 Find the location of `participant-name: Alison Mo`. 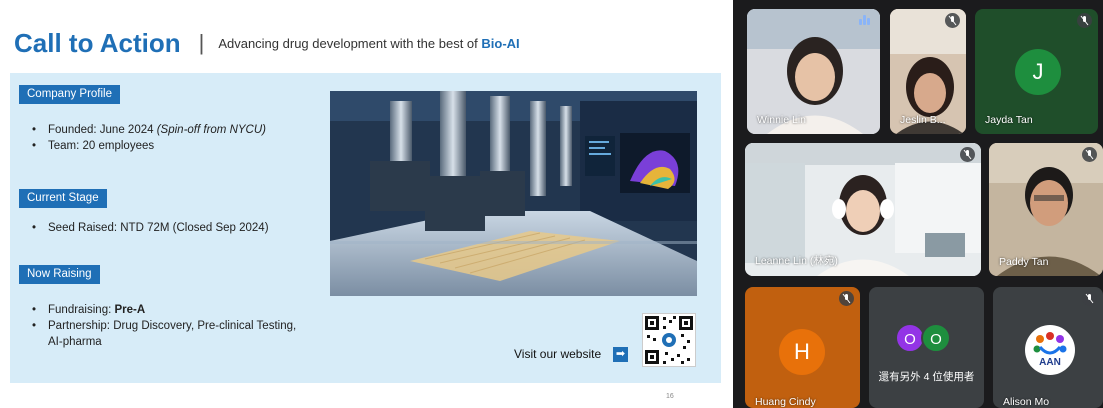

participant-name: Alison Mo is located at coordinates (1026, 402).